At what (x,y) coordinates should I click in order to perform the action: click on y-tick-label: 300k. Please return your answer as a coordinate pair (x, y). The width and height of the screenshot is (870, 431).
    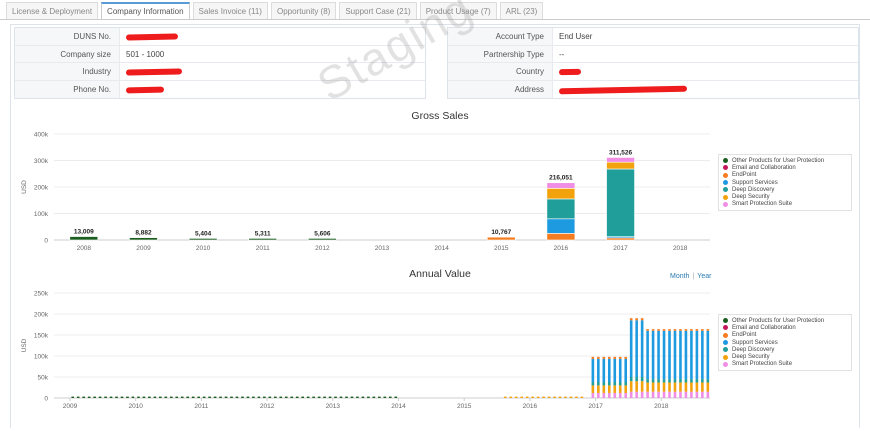
    Looking at the image, I should click on (41, 161).